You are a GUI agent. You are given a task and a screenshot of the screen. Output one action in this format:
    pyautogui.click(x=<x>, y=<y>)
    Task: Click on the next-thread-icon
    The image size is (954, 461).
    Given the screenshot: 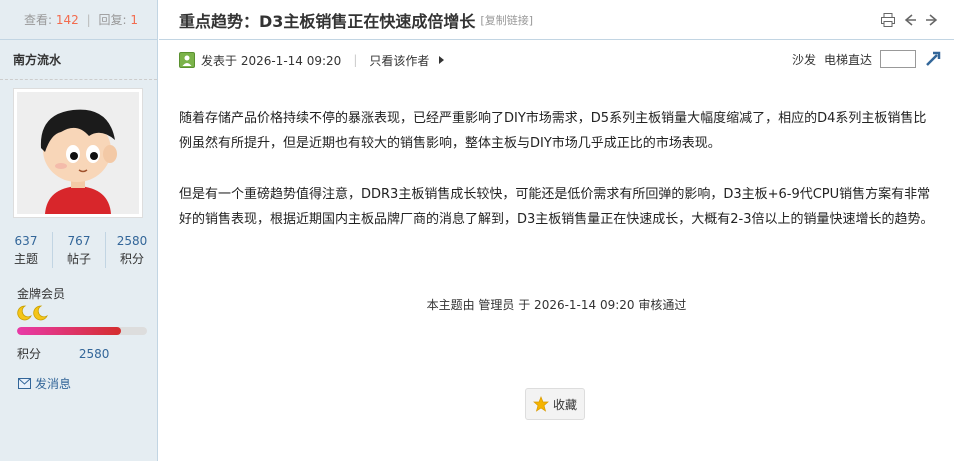 What is the action you would take?
    pyautogui.click(x=932, y=20)
    